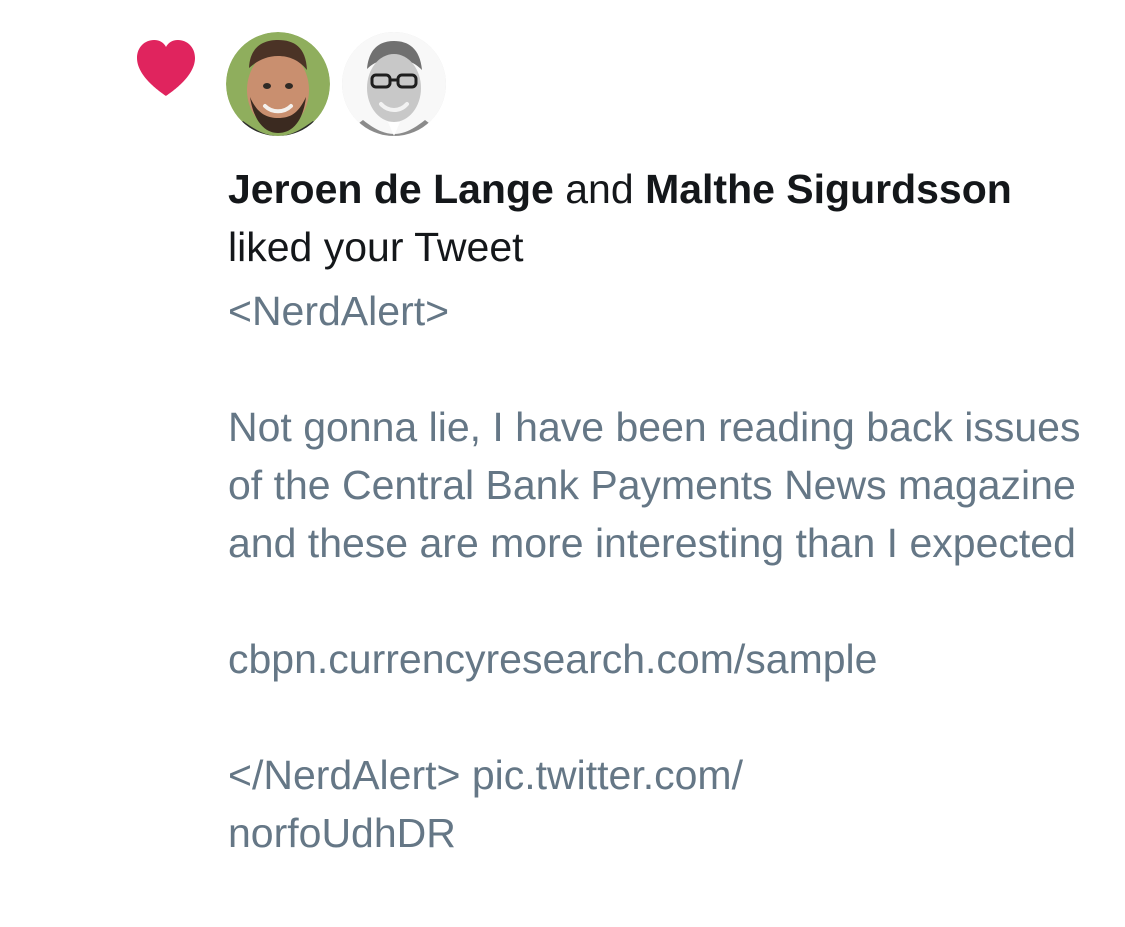 The height and width of the screenshot is (927, 1125). What do you see at coordinates (599, 189) in the screenshot?
I see `connector-text: and` at bounding box center [599, 189].